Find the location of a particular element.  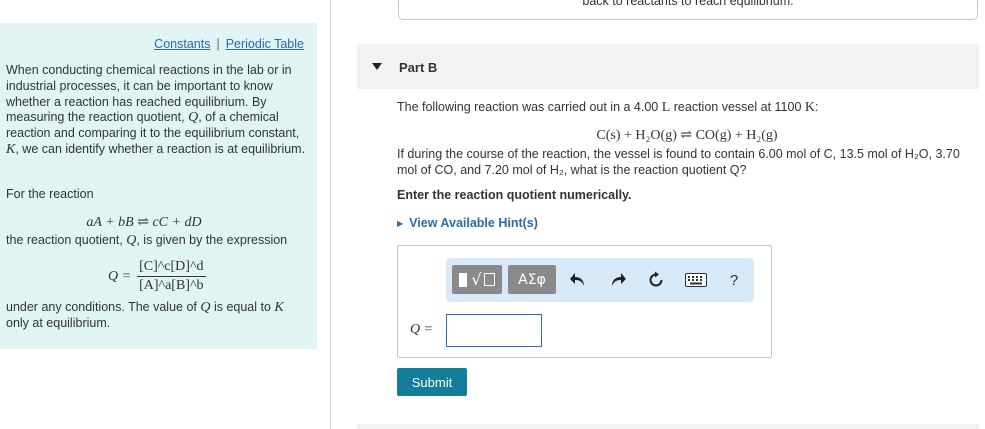

collapse-arrow-icon is located at coordinates (377, 66).